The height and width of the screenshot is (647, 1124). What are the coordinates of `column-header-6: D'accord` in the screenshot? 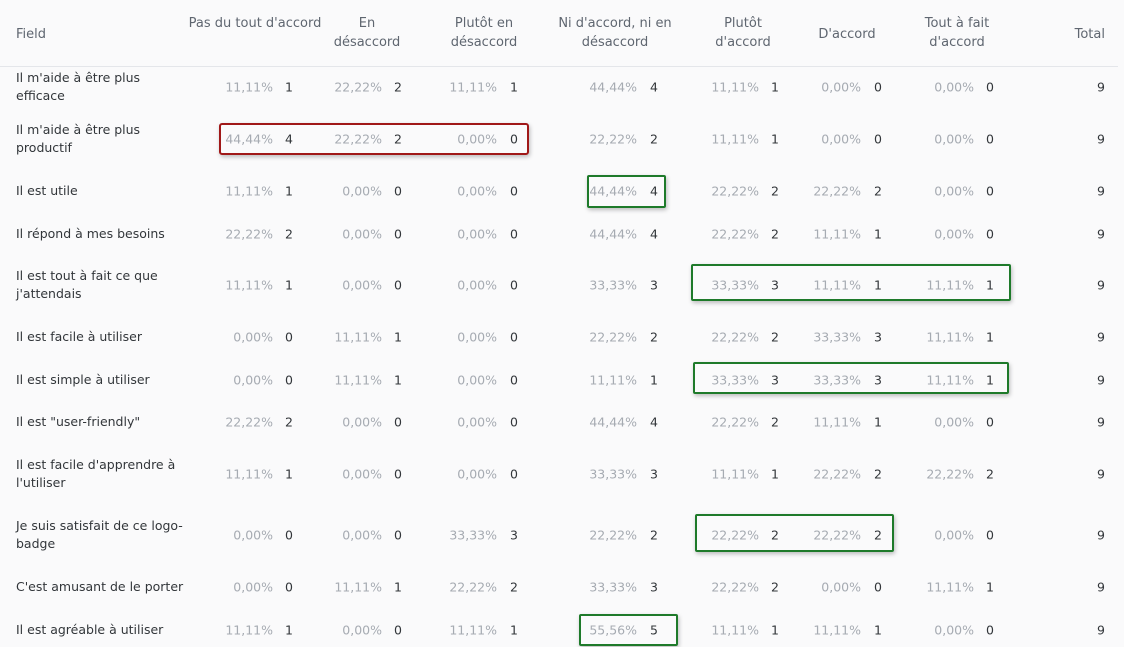 It's located at (847, 34).